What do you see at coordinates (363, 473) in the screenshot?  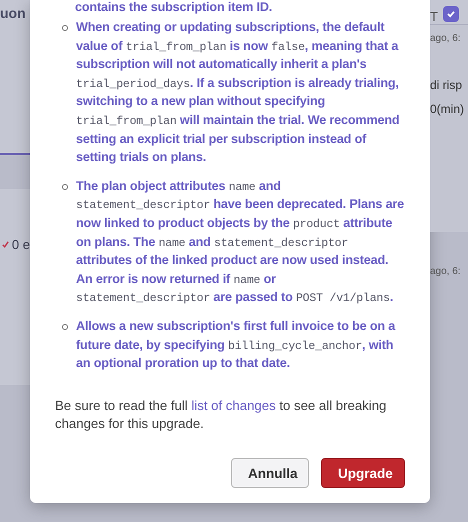 I see `upgrade-button: Upgrade` at bounding box center [363, 473].